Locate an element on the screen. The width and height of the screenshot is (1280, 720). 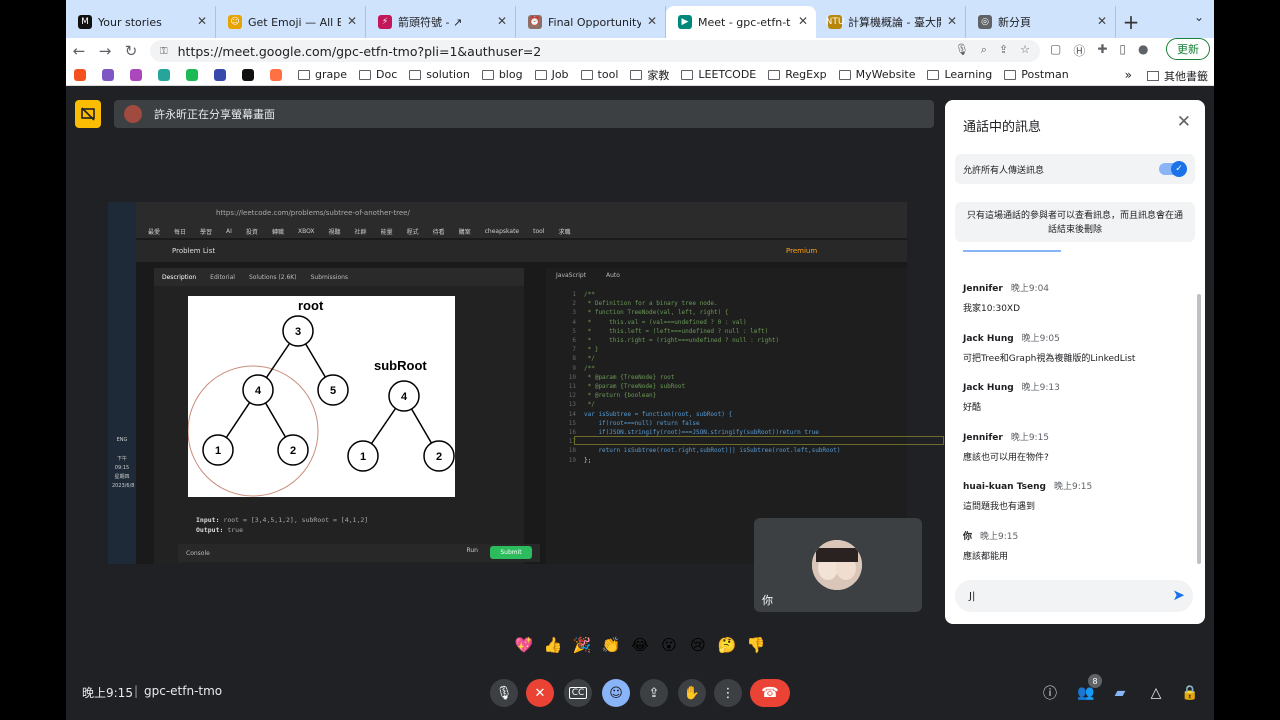
message-text: 好酷 is located at coordinates (972, 408).